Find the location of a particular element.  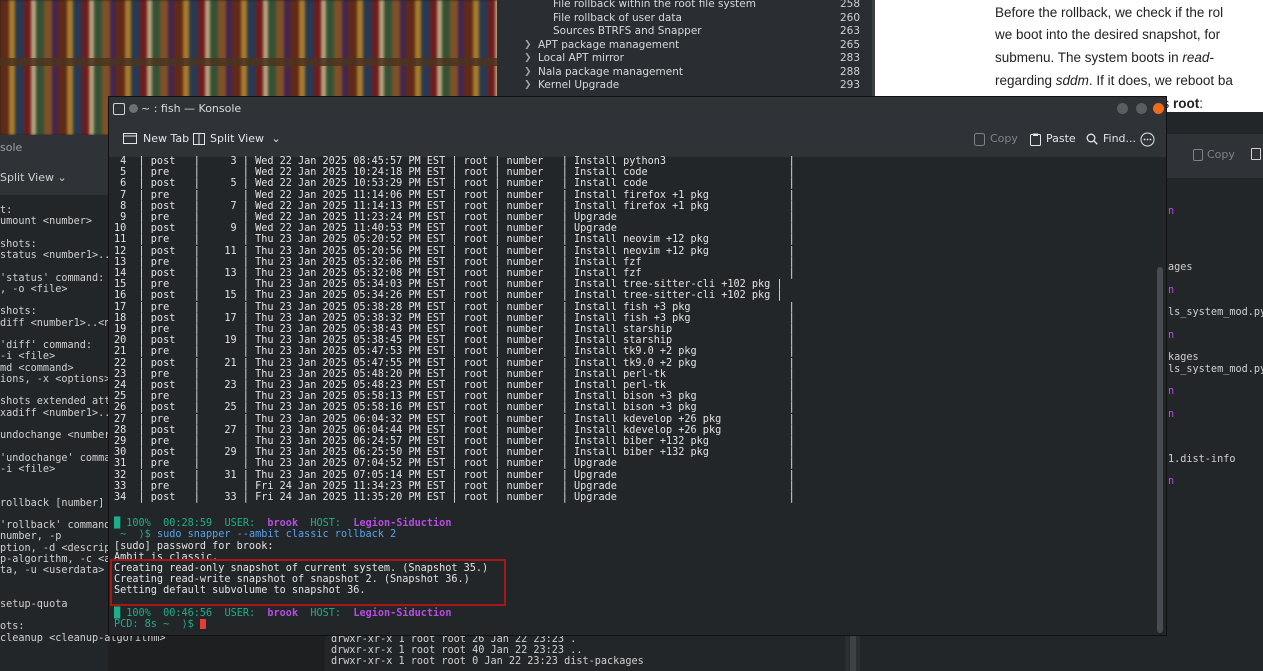

toc-item: Sources BTRFS and Snapper 263 is located at coordinates (684, 32).